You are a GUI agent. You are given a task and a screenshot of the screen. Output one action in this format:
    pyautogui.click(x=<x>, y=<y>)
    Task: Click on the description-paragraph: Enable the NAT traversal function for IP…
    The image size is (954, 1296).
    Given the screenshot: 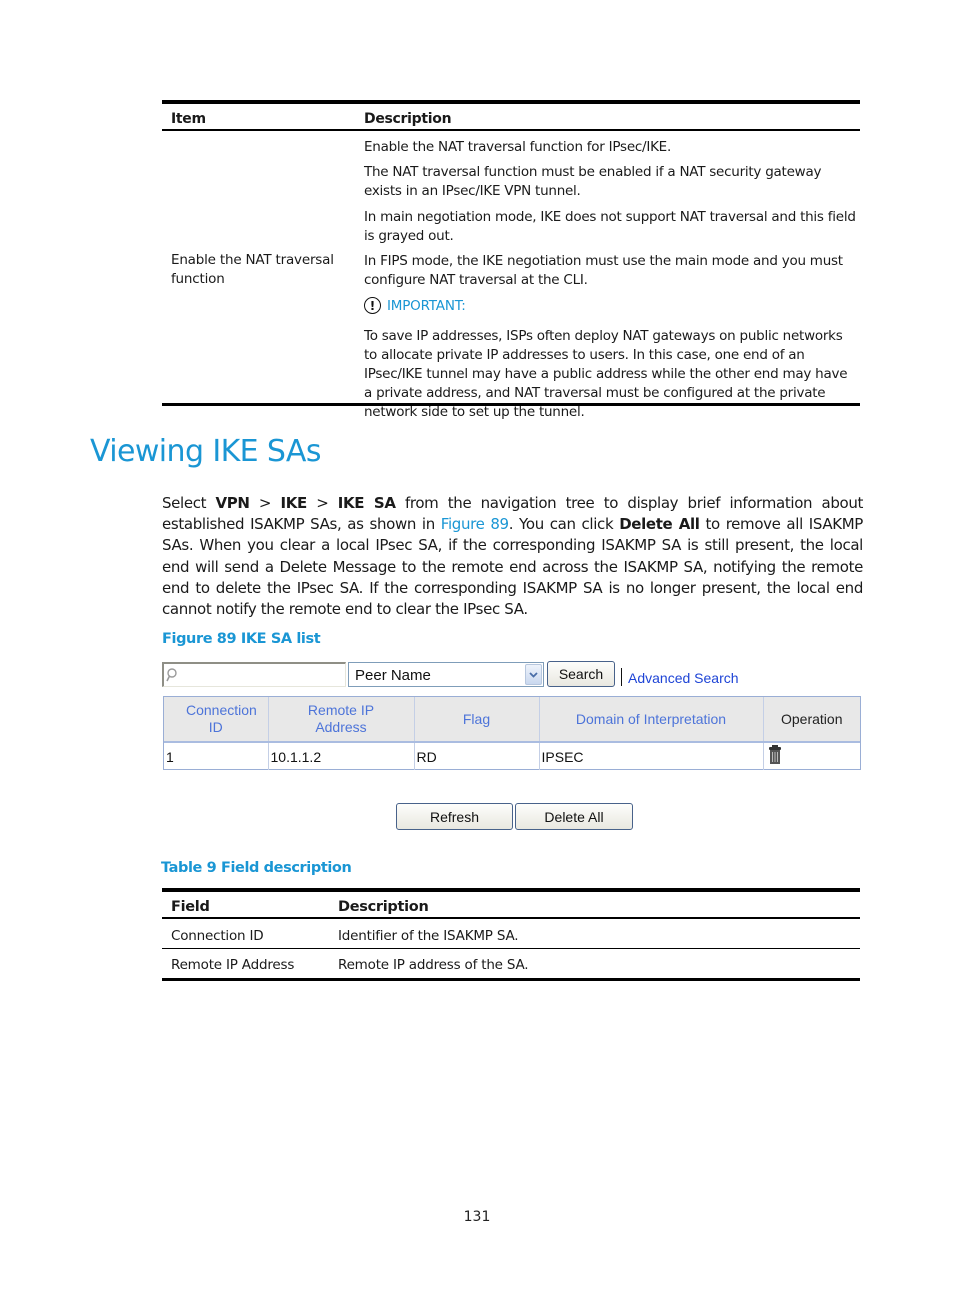 What is the action you would take?
    pyautogui.click(x=517, y=147)
    